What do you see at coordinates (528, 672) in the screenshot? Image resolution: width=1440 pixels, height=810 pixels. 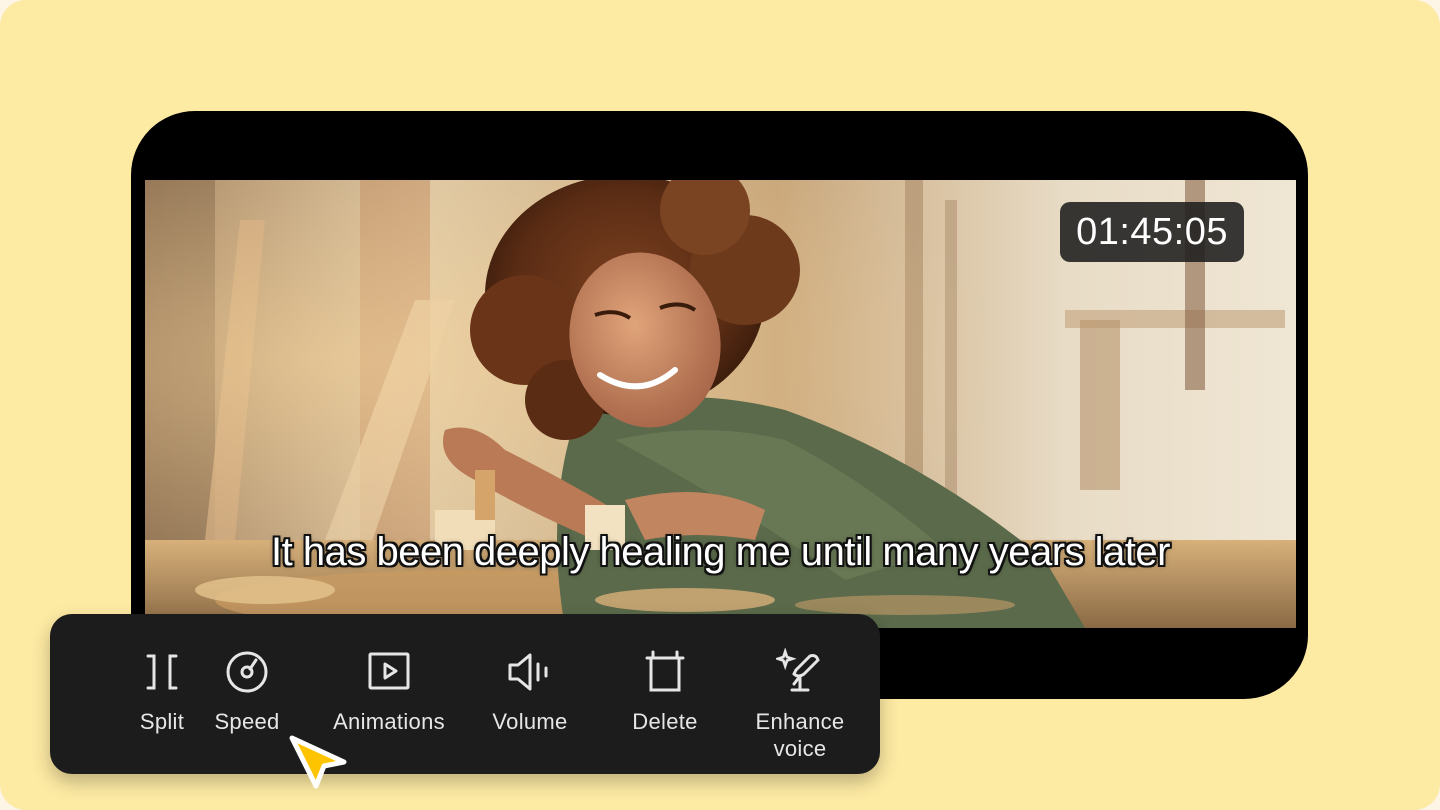 I see `volume-icon` at bounding box center [528, 672].